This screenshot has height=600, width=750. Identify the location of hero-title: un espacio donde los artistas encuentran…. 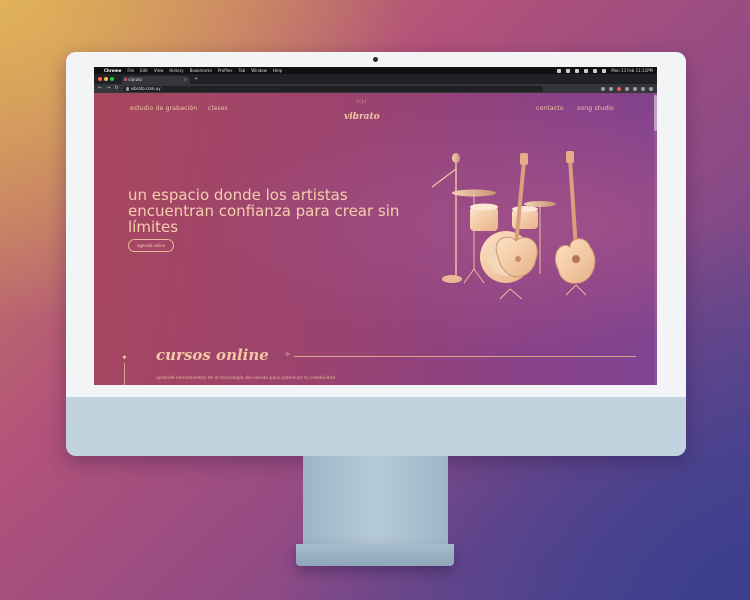
(264, 211).